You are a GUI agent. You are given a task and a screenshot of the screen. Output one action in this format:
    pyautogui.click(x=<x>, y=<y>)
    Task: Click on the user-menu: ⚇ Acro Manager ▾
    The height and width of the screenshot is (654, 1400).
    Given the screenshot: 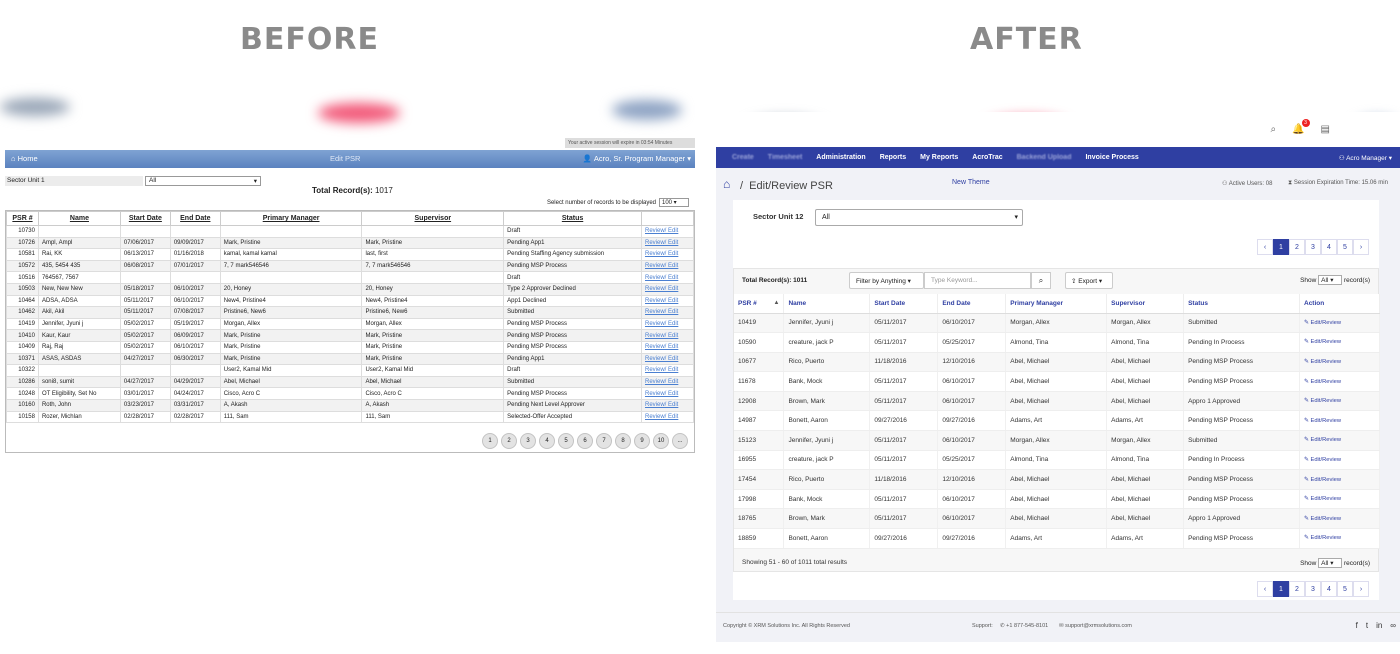 What is the action you would take?
    pyautogui.click(x=1365, y=158)
    